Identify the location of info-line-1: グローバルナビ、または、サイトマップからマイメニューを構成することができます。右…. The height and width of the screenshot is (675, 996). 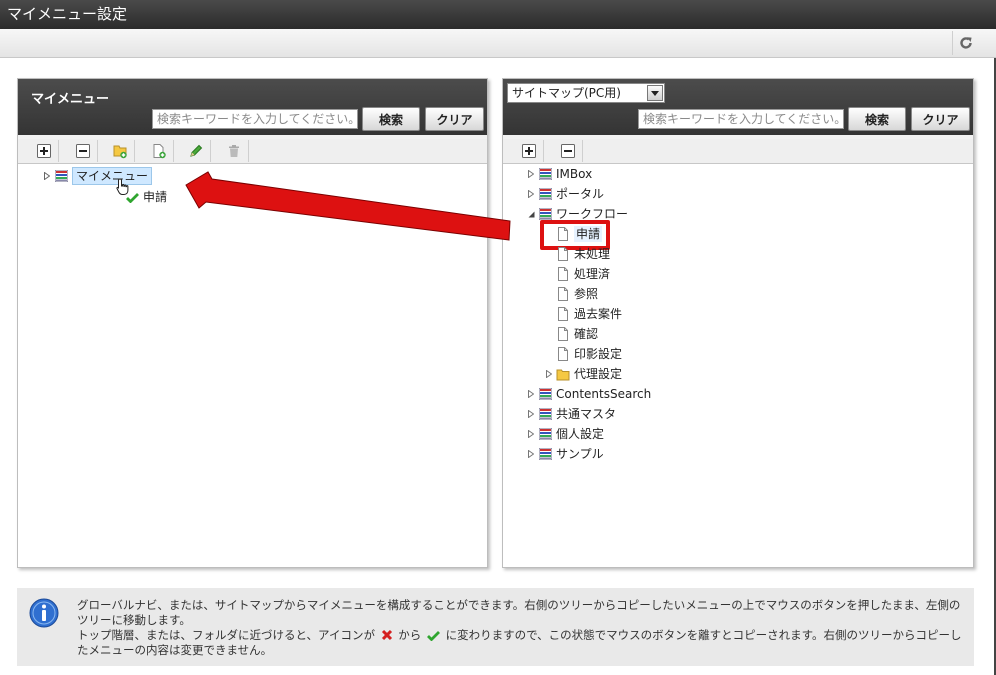
(519, 612).